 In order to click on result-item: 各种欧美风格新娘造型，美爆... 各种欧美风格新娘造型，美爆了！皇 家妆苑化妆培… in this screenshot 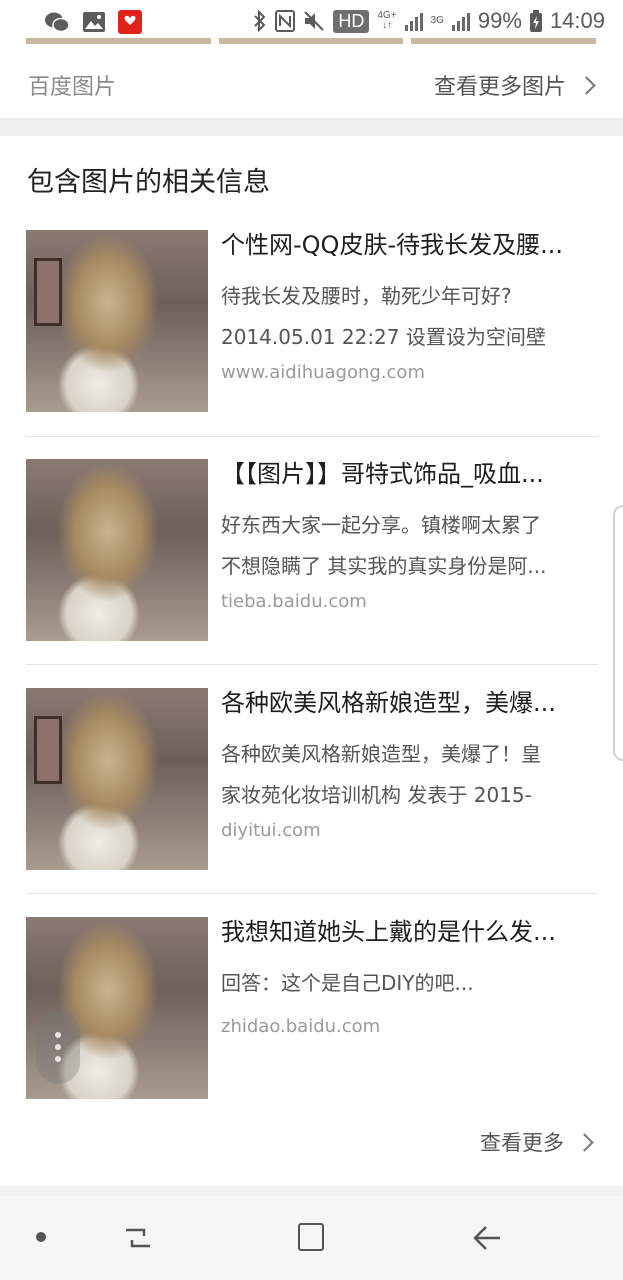, I will do `click(312, 779)`.